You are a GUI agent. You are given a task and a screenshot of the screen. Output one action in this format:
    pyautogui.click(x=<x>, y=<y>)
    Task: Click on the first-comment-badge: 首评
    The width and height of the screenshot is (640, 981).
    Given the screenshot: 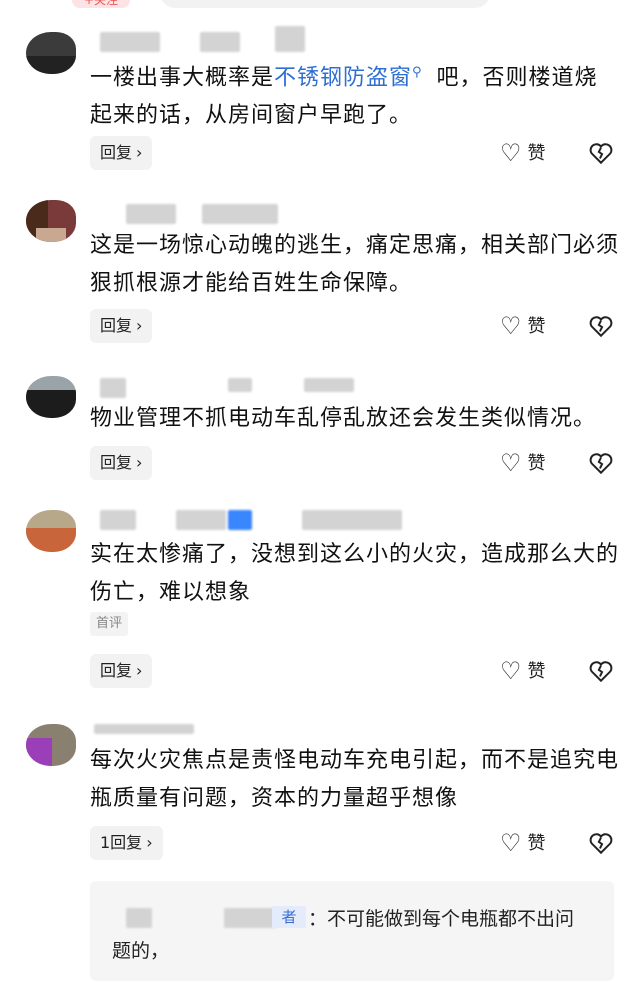 What is the action you would take?
    pyautogui.click(x=109, y=624)
    